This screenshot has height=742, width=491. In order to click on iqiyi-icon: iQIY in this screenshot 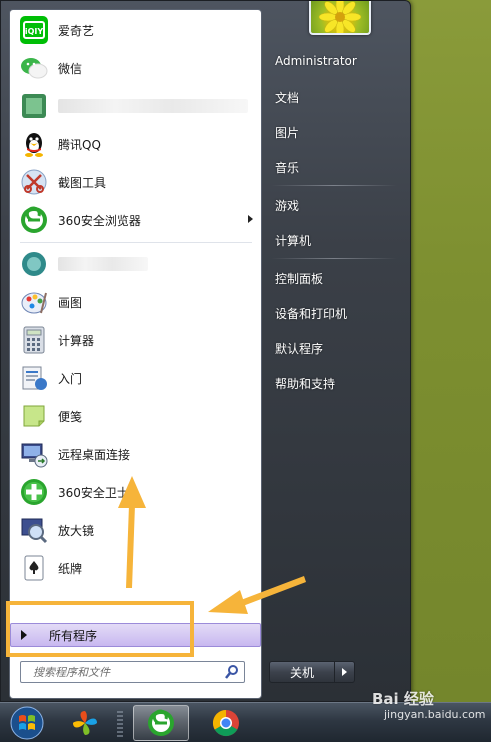, I will do `click(34, 30)`.